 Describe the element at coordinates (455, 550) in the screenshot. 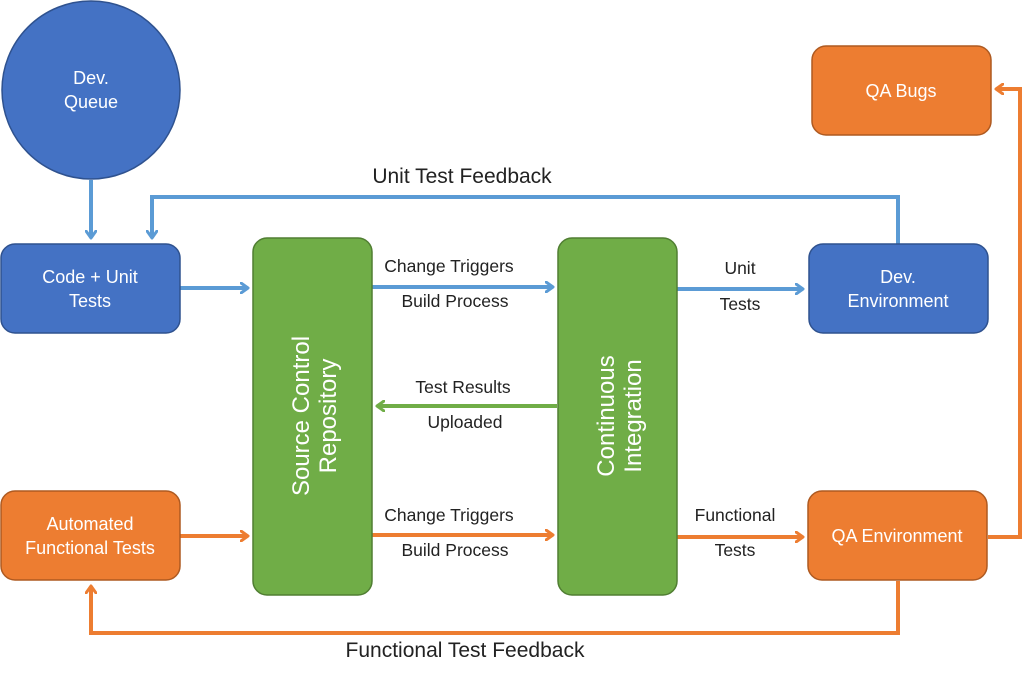

I see `change-triggers-bottom-label-2: Build Process` at that location.